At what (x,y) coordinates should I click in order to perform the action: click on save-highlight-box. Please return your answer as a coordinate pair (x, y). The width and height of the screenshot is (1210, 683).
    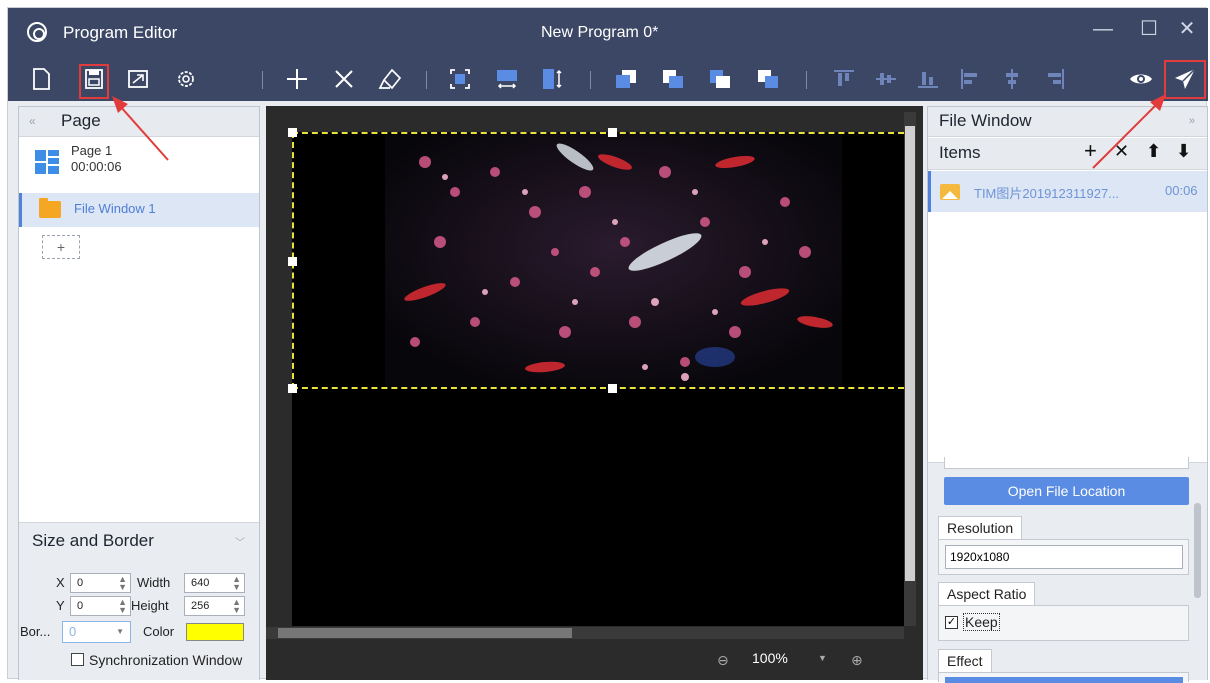
    Looking at the image, I should click on (94, 81).